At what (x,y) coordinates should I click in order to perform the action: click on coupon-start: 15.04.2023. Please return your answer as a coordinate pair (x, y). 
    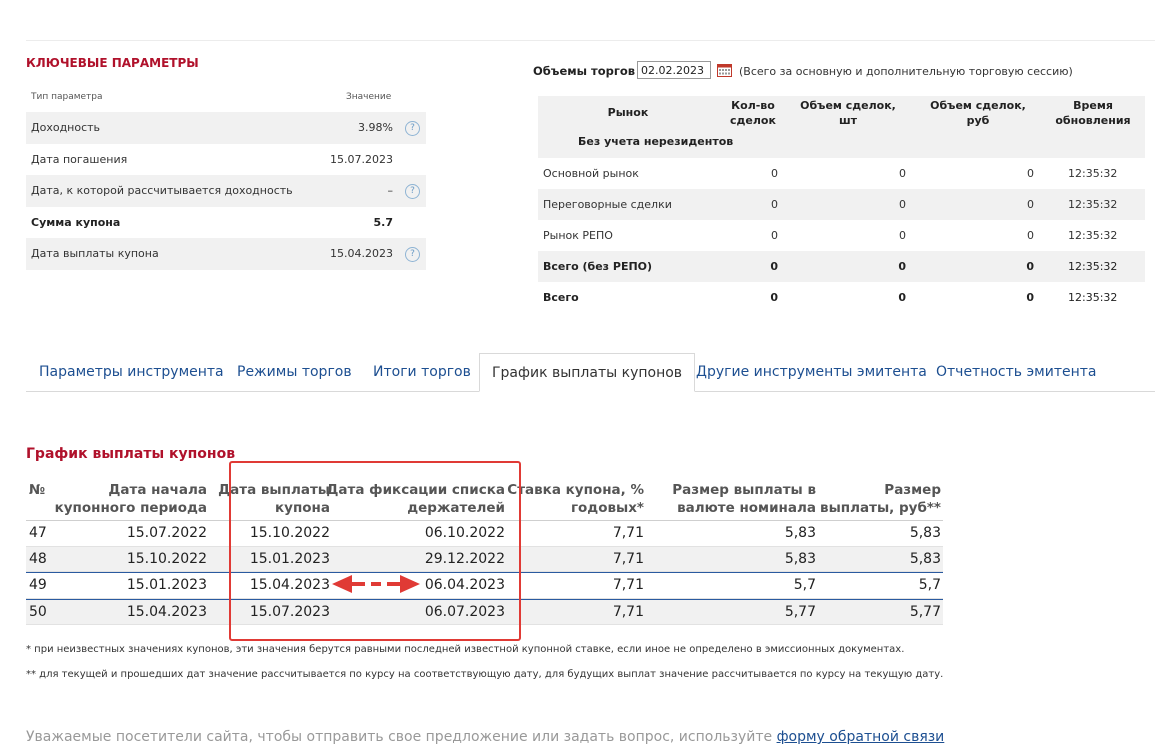
    Looking at the image, I should click on (166, 611).